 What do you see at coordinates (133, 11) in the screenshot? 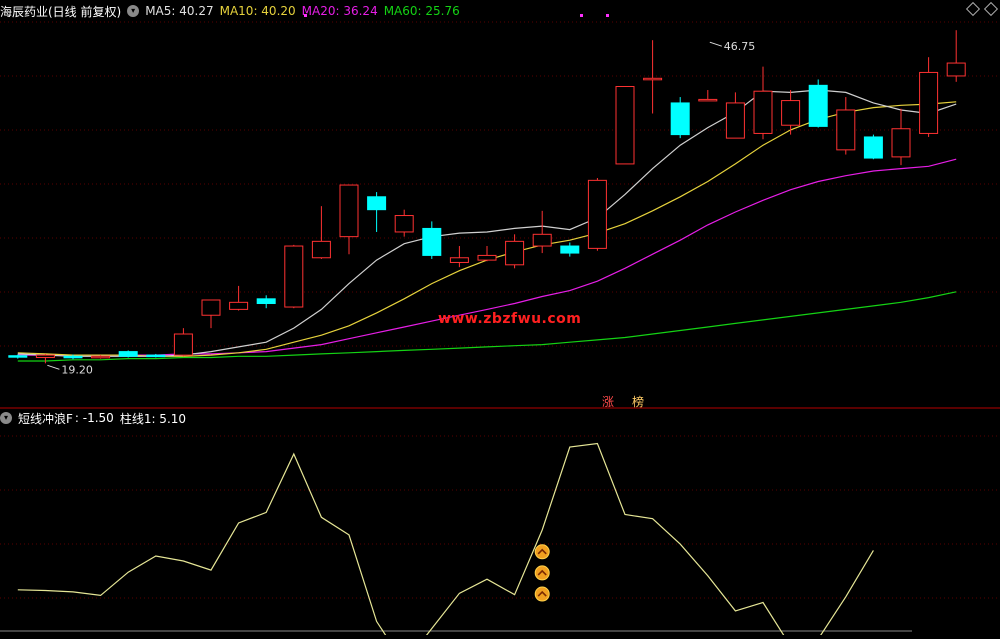
I see `settings-gear-icon: ▾` at bounding box center [133, 11].